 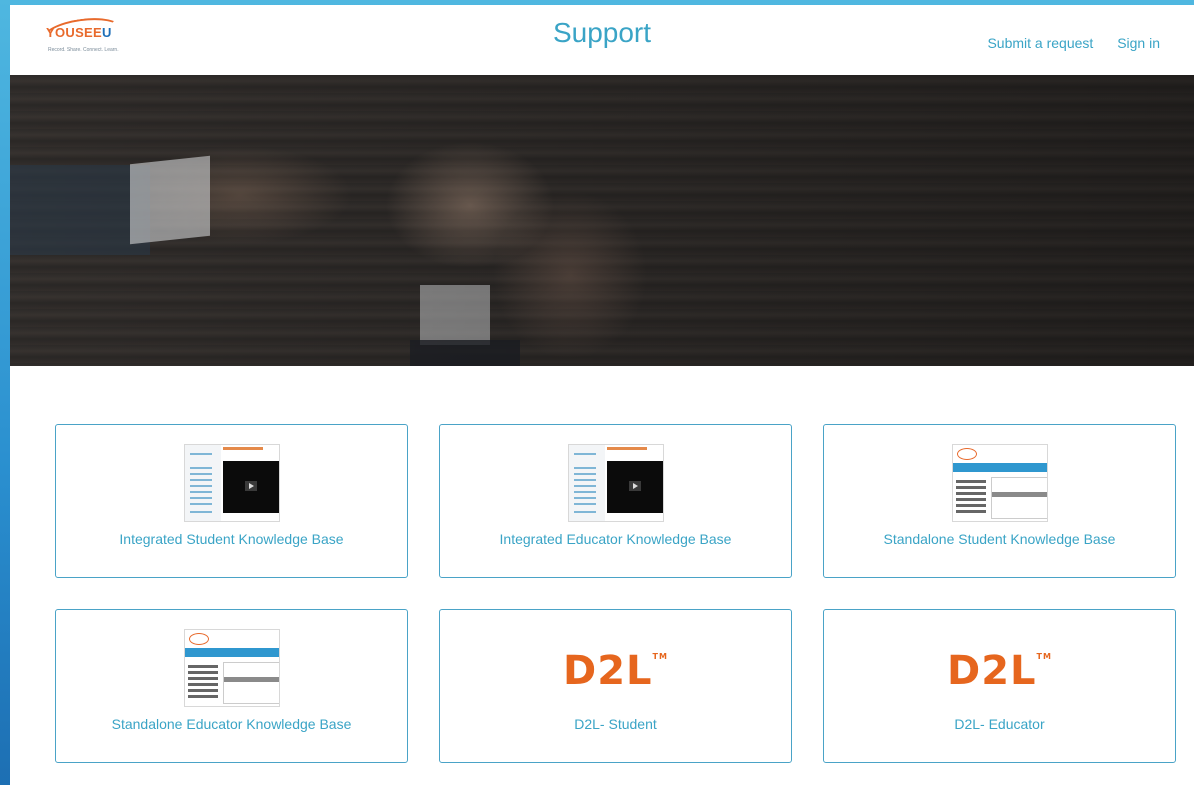 What do you see at coordinates (615, 724) in the screenshot?
I see `card-label: D2L- Student` at bounding box center [615, 724].